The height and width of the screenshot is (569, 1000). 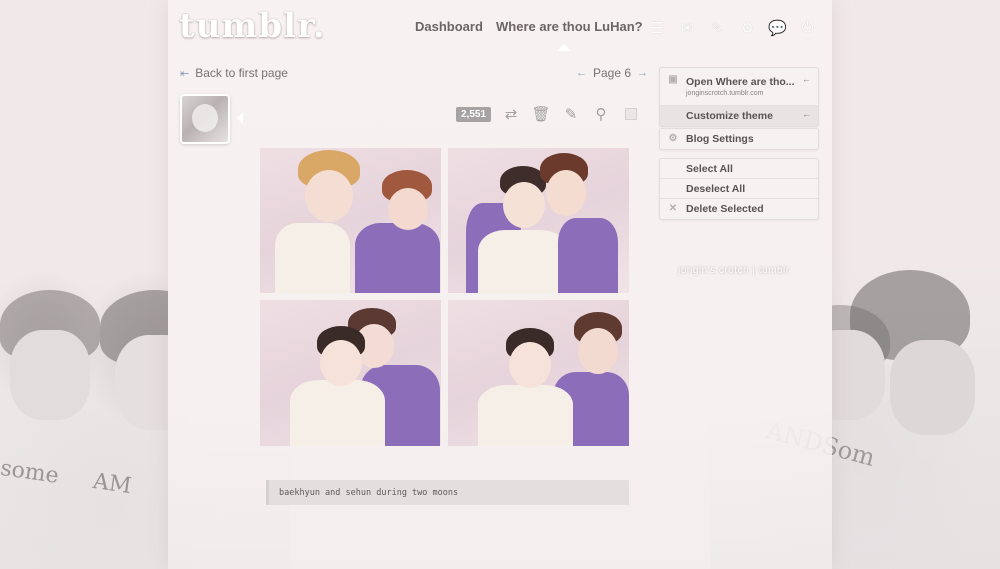 What do you see at coordinates (729, 116) in the screenshot?
I see `customize-theme-label: Customize theme` at bounding box center [729, 116].